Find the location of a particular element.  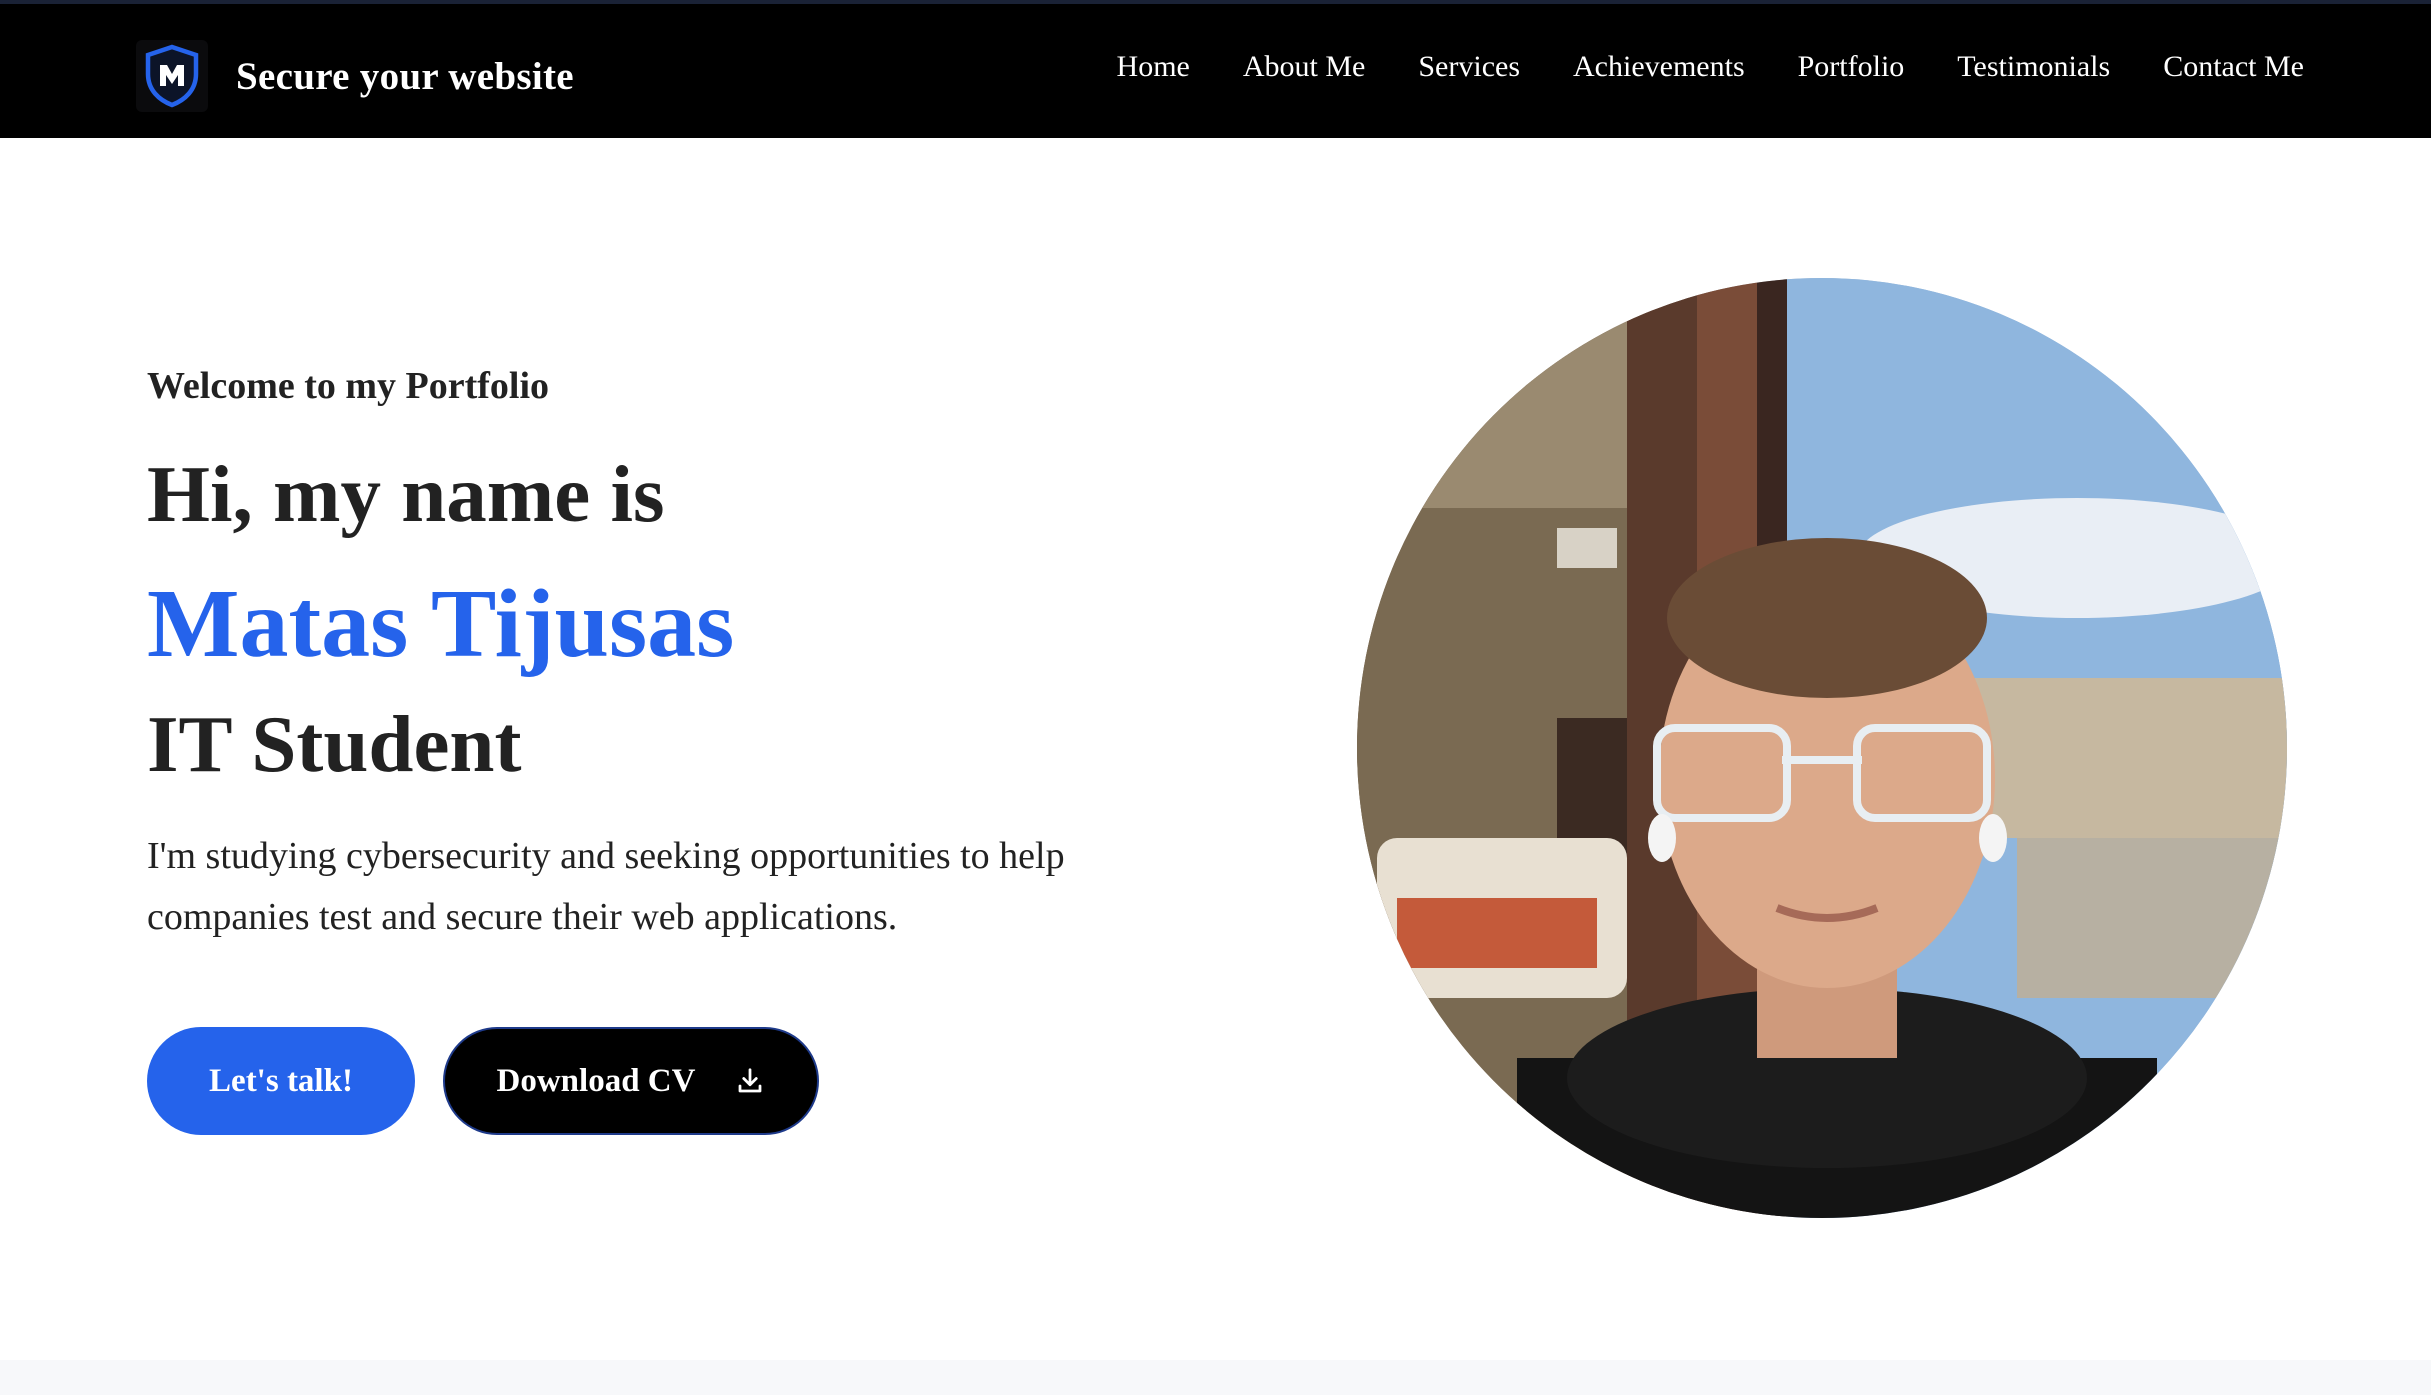

download-cv-label: Download CV is located at coordinates (596, 1080).